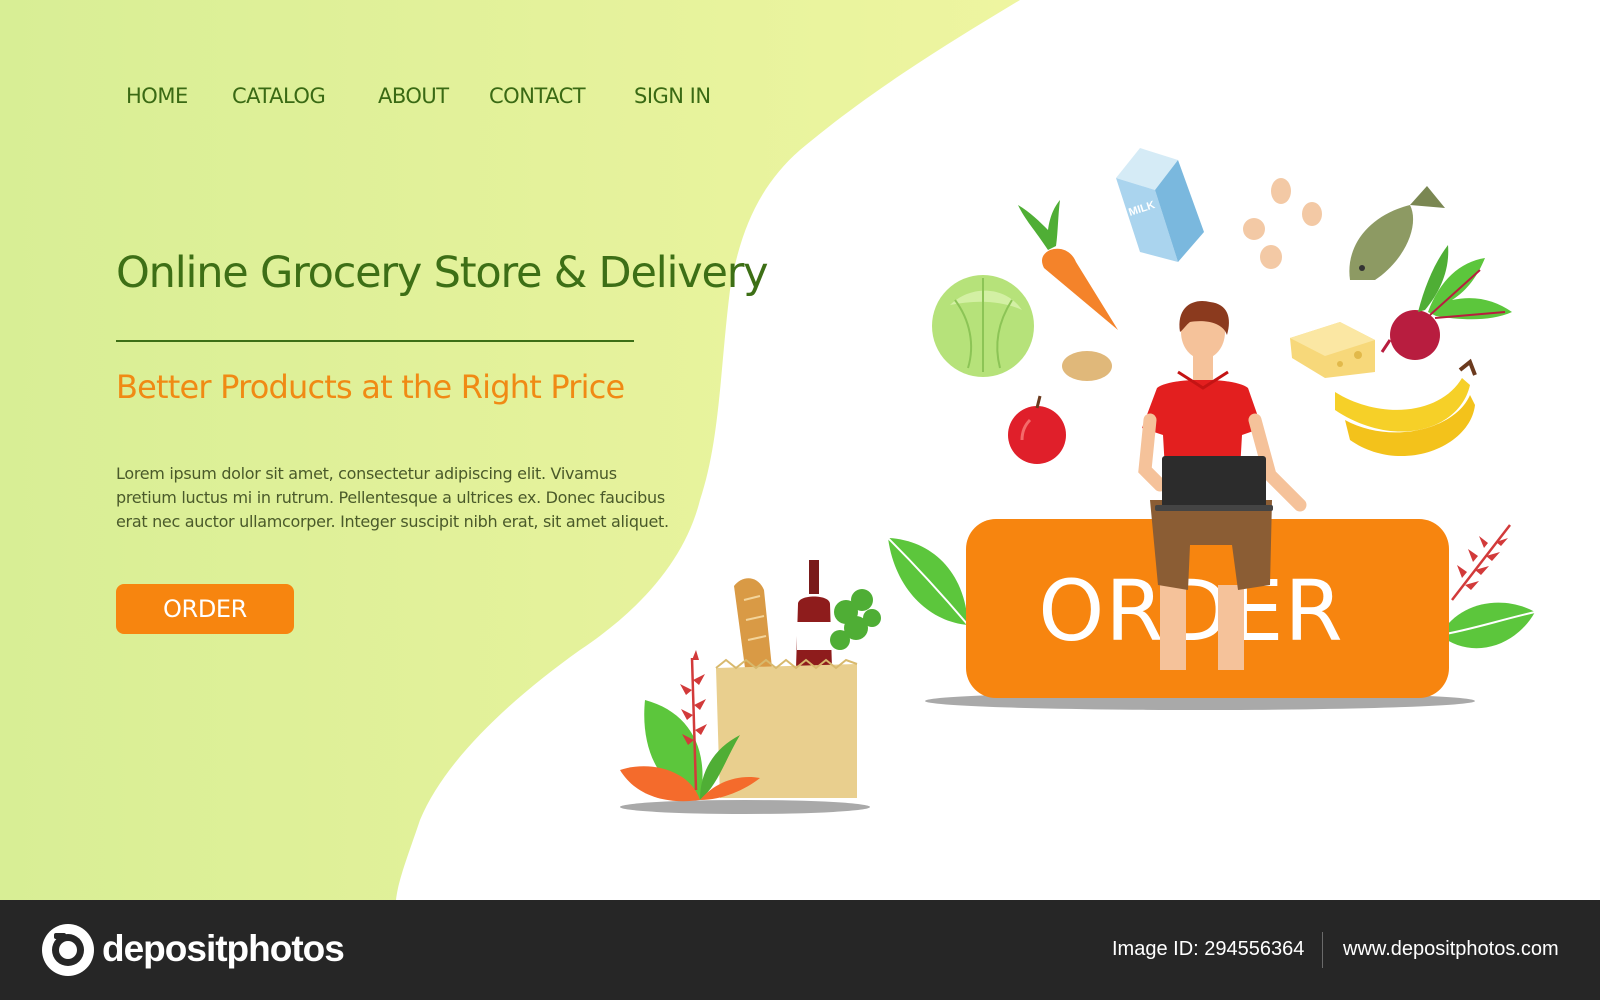 The image size is (1600, 1000). What do you see at coordinates (1160, 205) in the screenshot?
I see `milk-carton-icon: MILK` at bounding box center [1160, 205].